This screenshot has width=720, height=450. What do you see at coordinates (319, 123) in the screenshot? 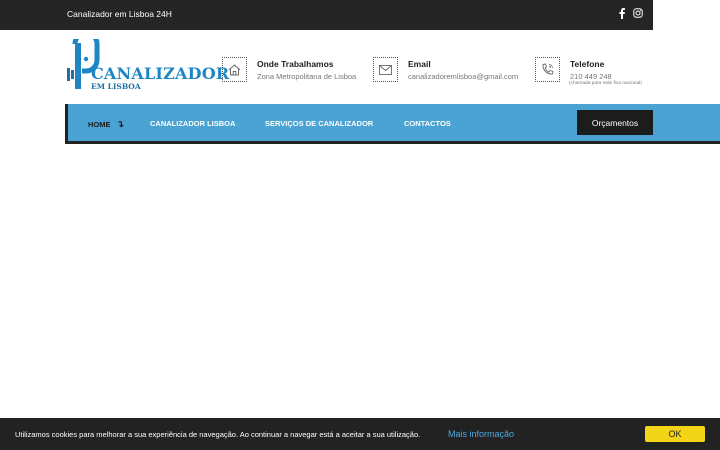
I see `nav-item-servicos: SERVIÇOS DE CANALIZADOR` at bounding box center [319, 123].